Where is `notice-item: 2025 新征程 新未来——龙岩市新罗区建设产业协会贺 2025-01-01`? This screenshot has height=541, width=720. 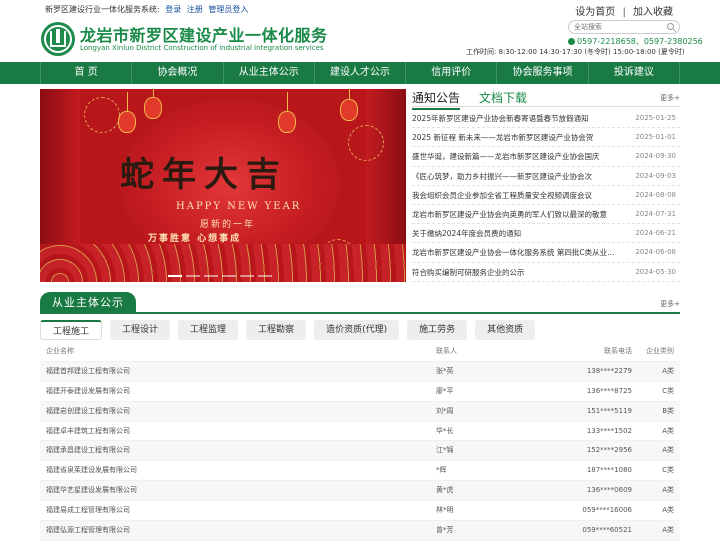
notice-item: 2025 新征程 新未来——龙岩市新罗区建设产业协会贺 2025-01-01 is located at coordinates (546, 138).